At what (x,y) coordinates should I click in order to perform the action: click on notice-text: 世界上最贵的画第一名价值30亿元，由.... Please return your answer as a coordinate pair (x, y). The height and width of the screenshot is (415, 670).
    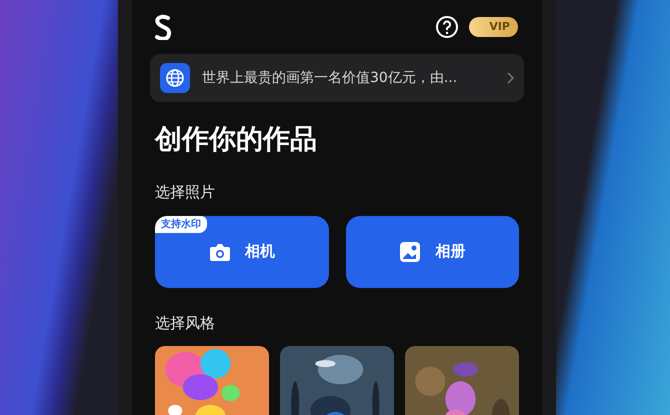
    Looking at the image, I should click on (330, 78).